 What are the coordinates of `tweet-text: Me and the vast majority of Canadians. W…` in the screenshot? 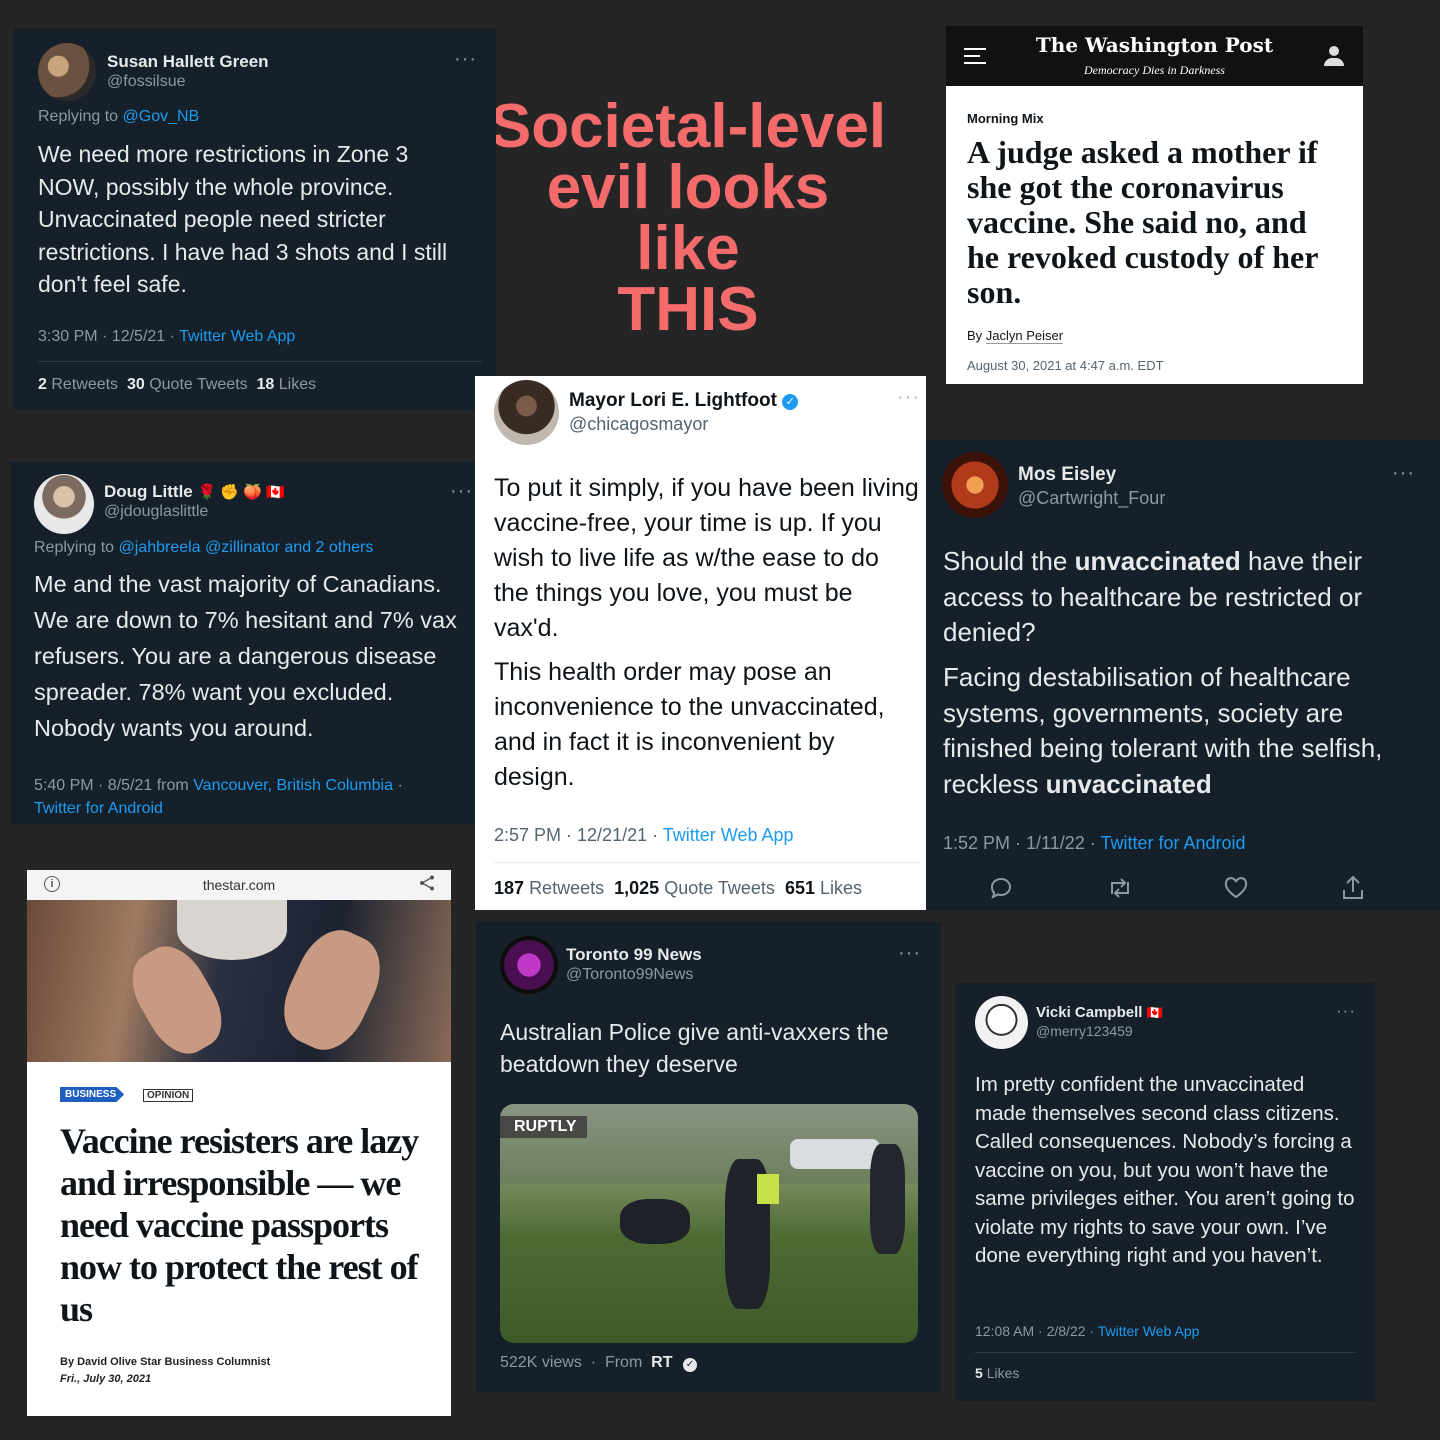 It's located at (245, 656).